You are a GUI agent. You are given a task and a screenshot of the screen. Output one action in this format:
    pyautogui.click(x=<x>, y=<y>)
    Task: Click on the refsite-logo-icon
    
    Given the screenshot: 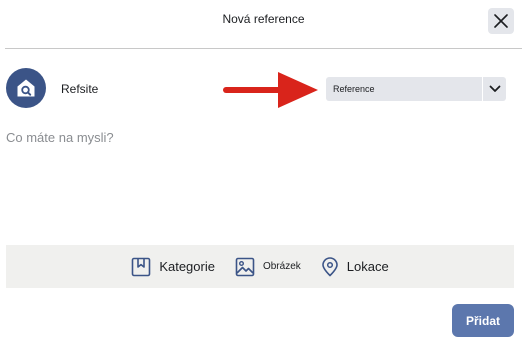 What is the action you would take?
    pyautogui.click(x=26, y=88)
    